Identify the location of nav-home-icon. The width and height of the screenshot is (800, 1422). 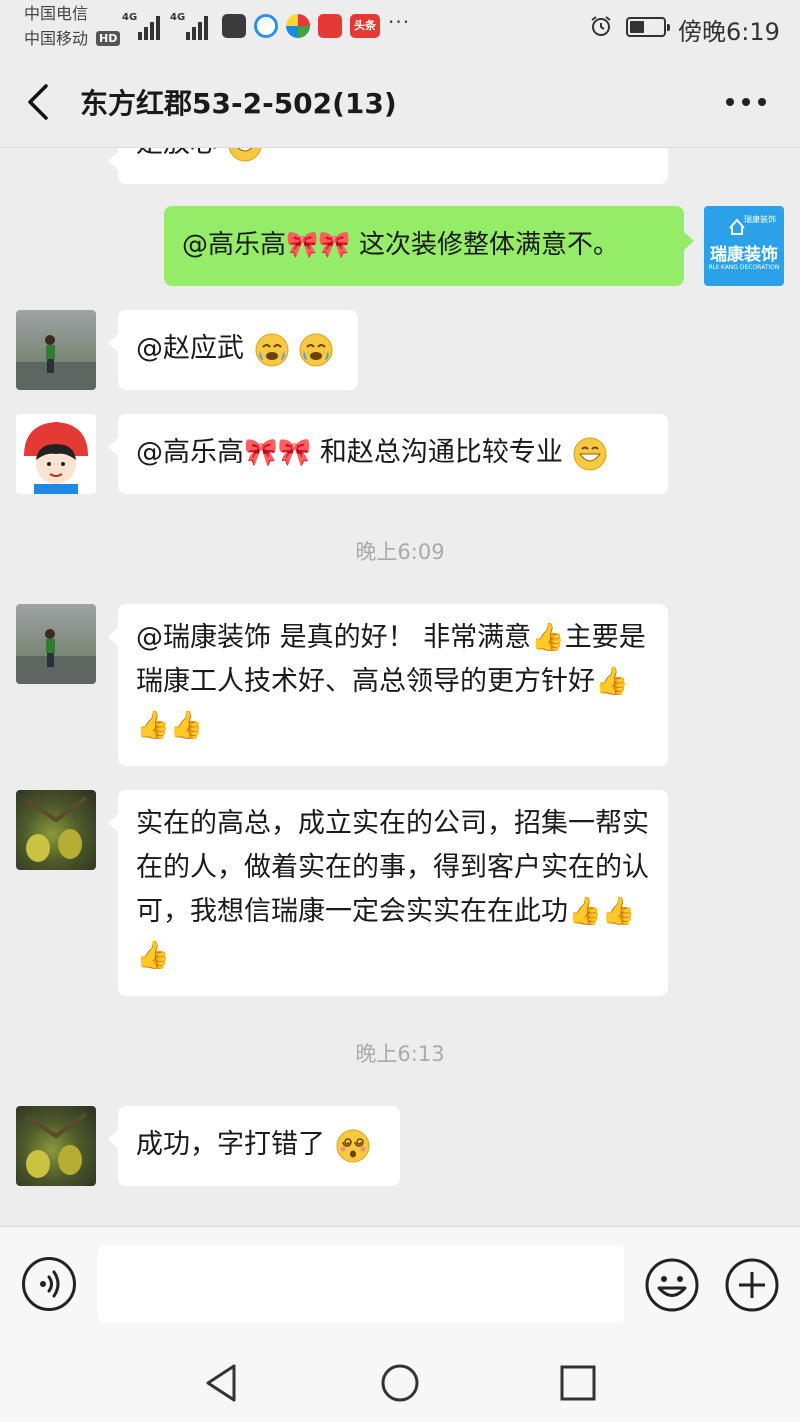
(400, 1383).